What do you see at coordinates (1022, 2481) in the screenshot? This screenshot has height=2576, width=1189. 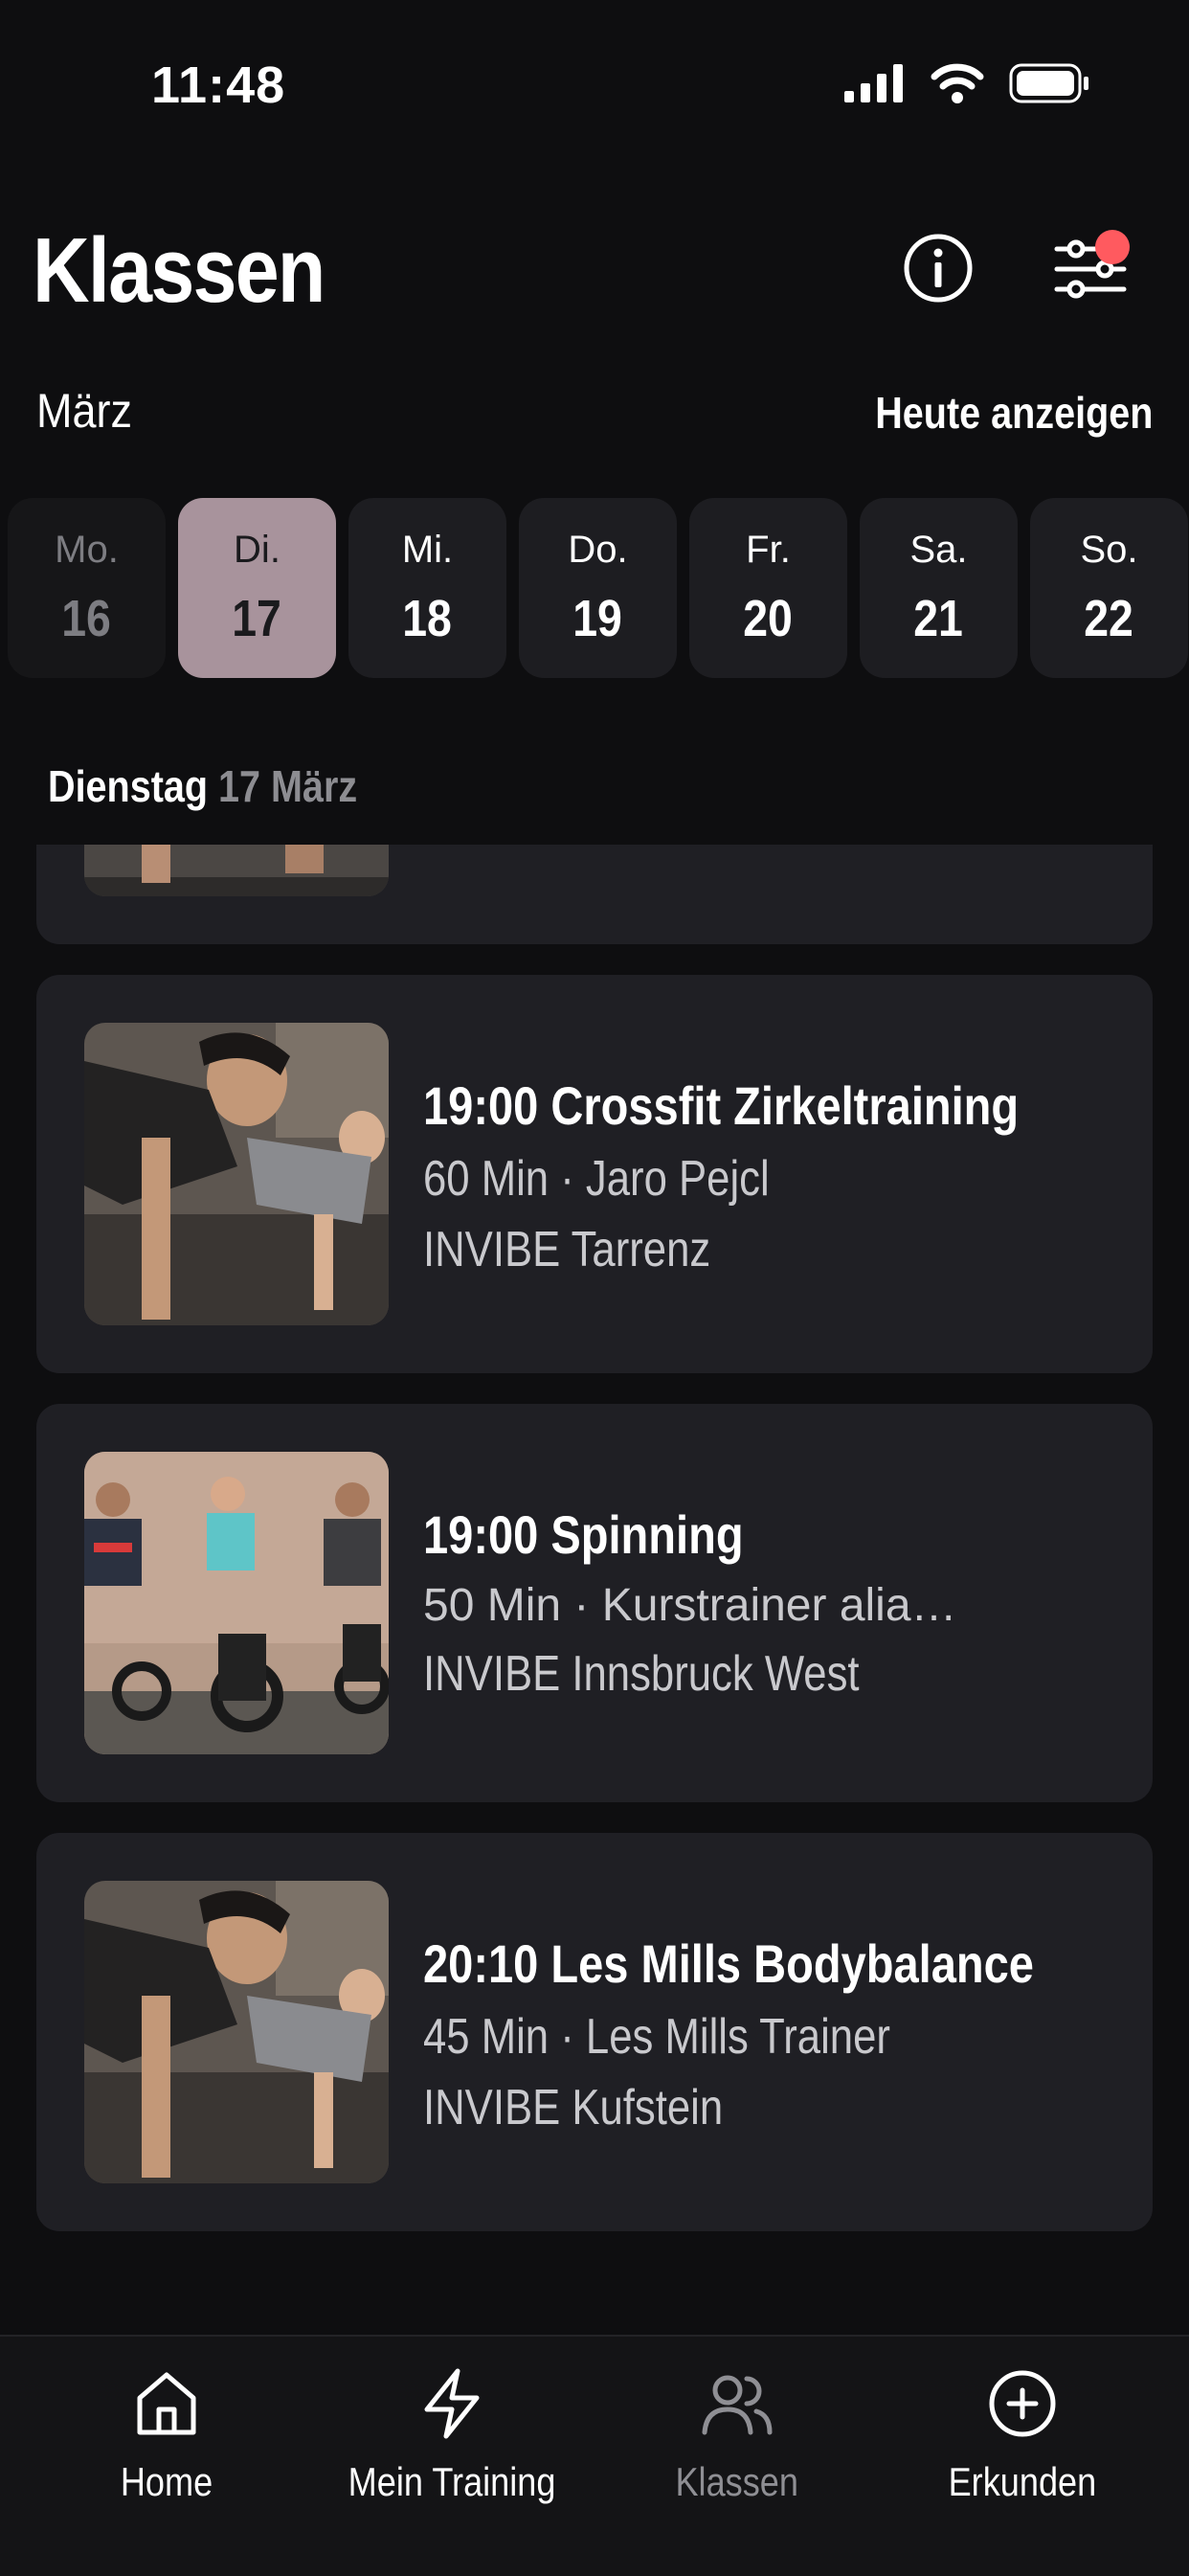 I see `tab-label: Erkunden` at bounding box center [1022, 2481].